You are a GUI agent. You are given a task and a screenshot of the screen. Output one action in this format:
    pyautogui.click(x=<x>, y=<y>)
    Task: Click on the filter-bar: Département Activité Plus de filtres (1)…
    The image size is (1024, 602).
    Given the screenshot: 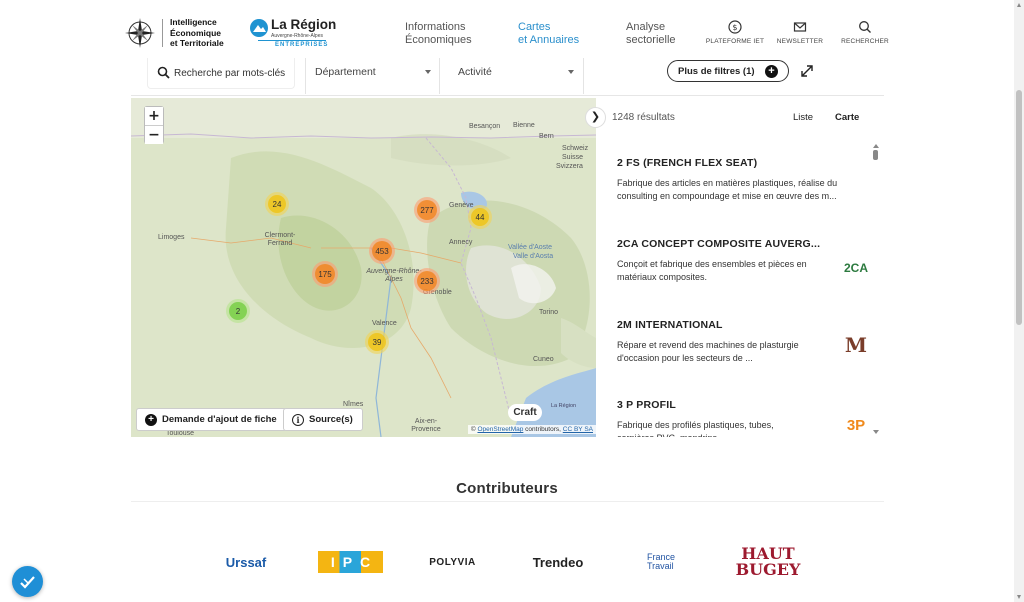 What is the action you would take?
    pyautogui.click(x=507, y=77)
    